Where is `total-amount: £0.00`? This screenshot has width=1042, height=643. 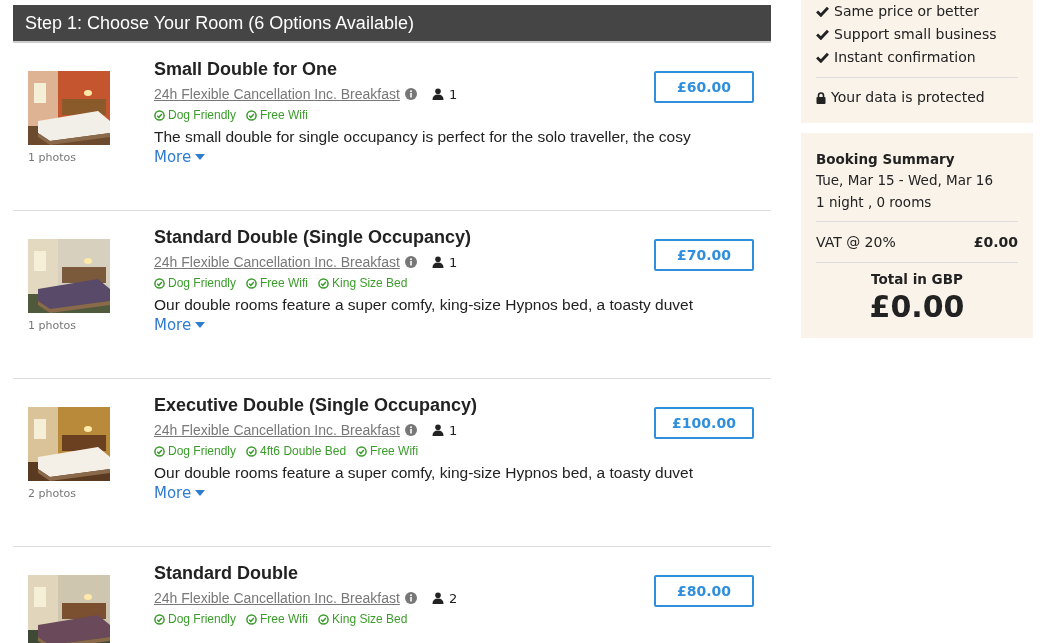 total-amount: £0.00 is located at coordinates (917, 306).